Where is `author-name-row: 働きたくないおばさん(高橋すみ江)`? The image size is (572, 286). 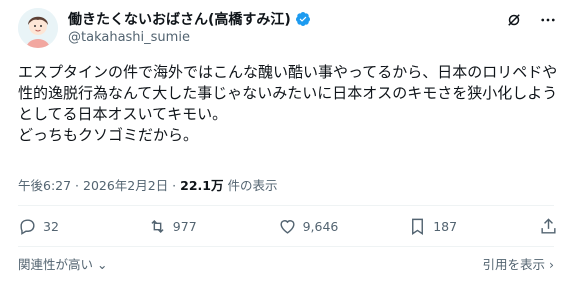 author-name-row: 働きたくないおばさん(高橋すみ江) is located at coordinates (189, 19).